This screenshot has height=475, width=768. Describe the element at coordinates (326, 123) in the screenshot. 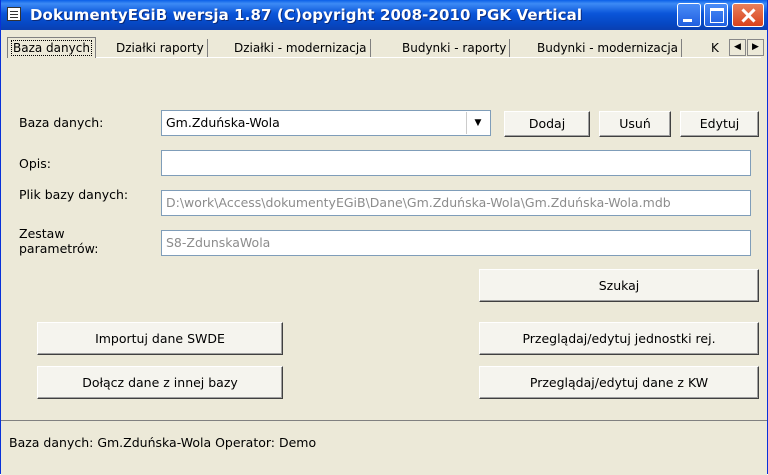

I see `database-combo: Gm.Zduńska-Wola ▼` at that location.